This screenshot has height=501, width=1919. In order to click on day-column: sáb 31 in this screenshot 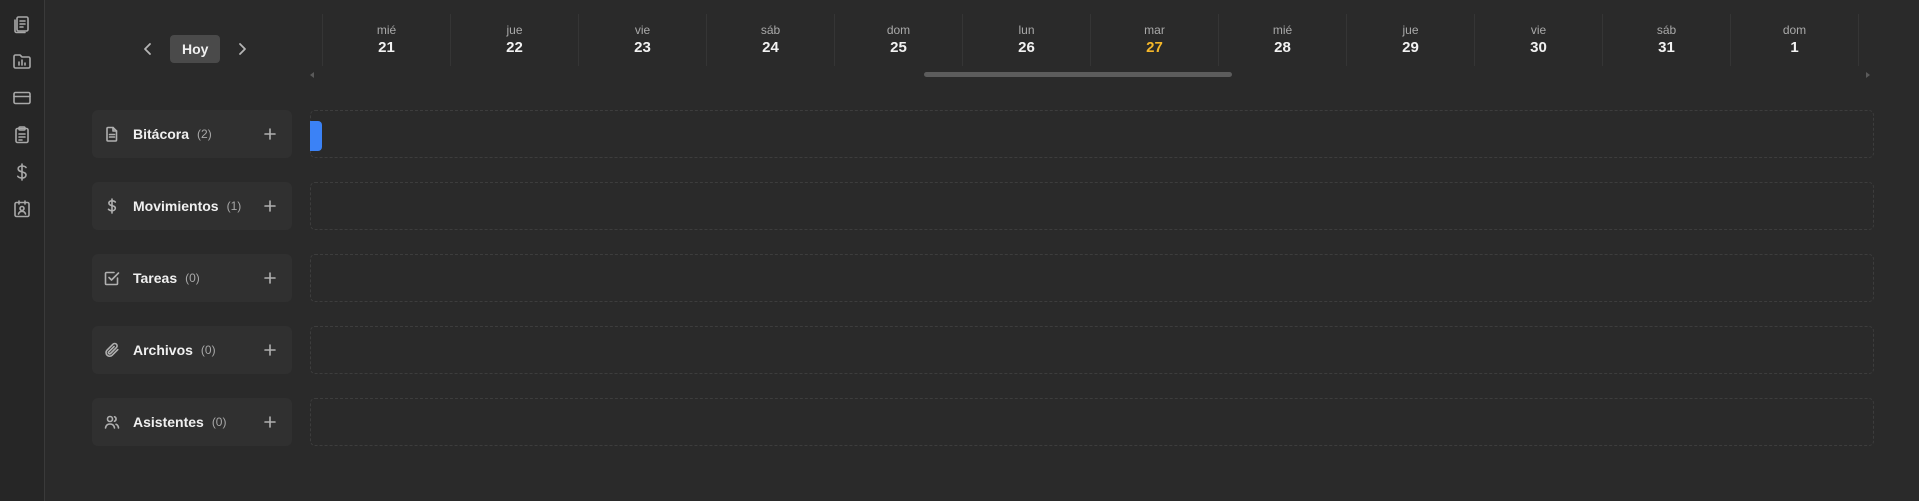, I will do `click(1666, 40)`.